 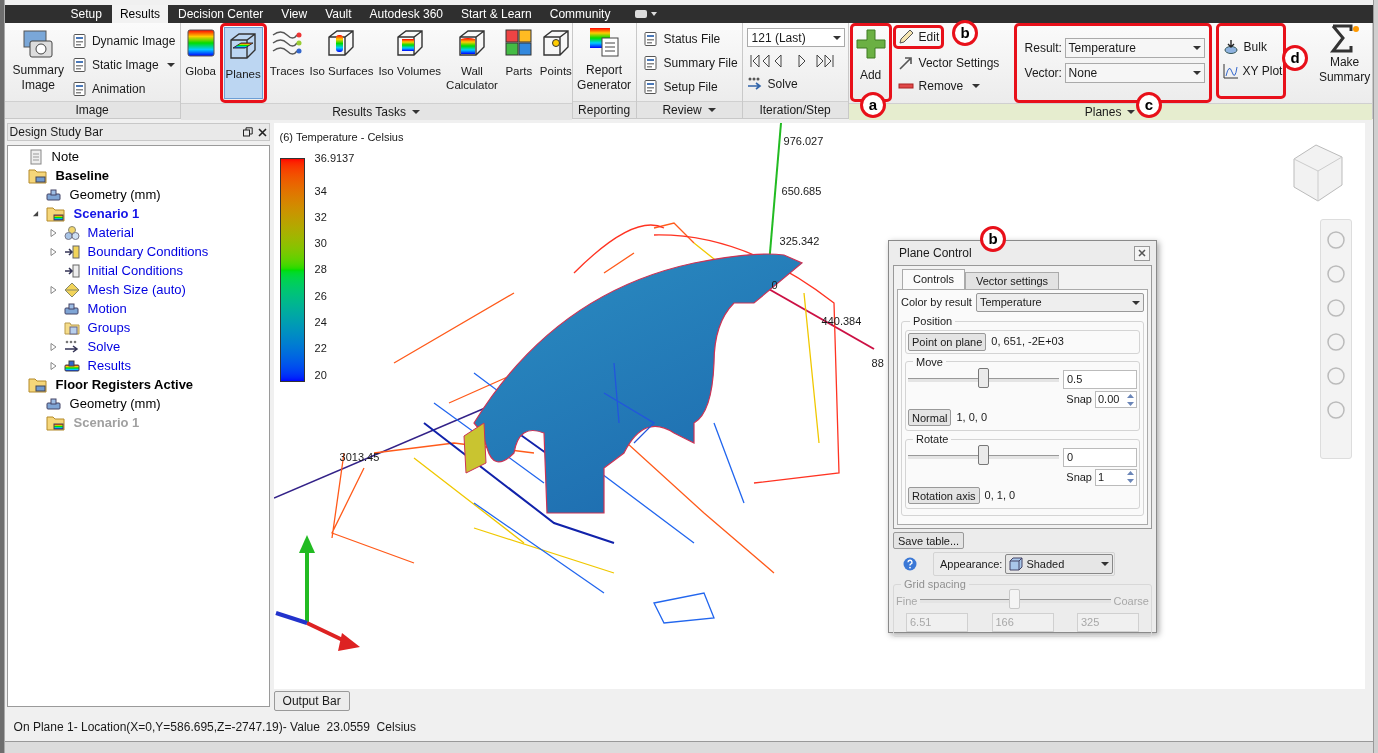 I want to click on review-file-button: Summary File, so click(x=689, y=63).